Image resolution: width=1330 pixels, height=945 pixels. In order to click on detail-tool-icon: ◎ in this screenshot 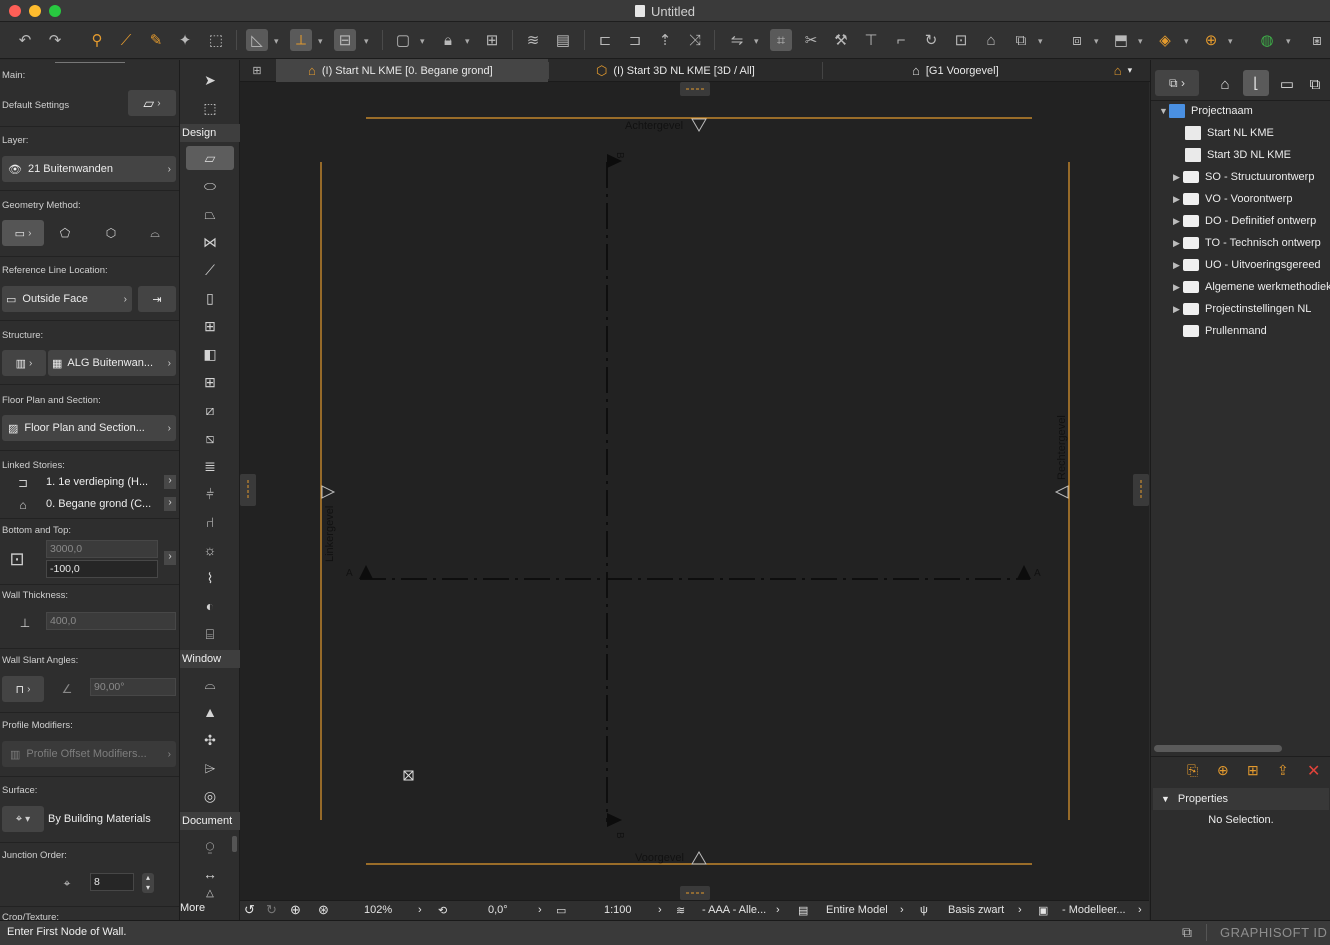, I will do `click(210, 796)`.